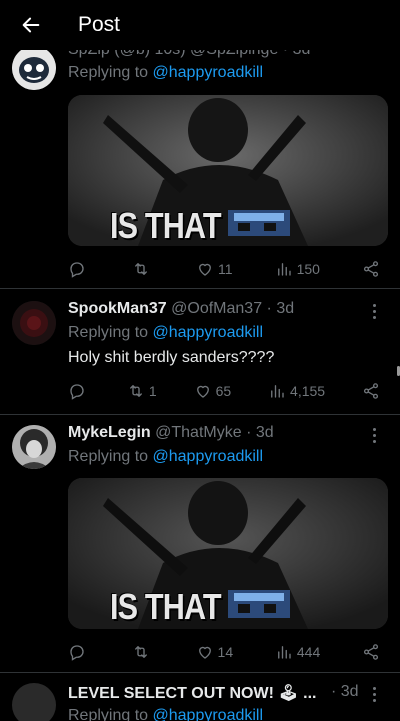 The height and width of the screenshot is (721, 400). I want to click on action-bar: 1 65 4,155, so click(224, 391).